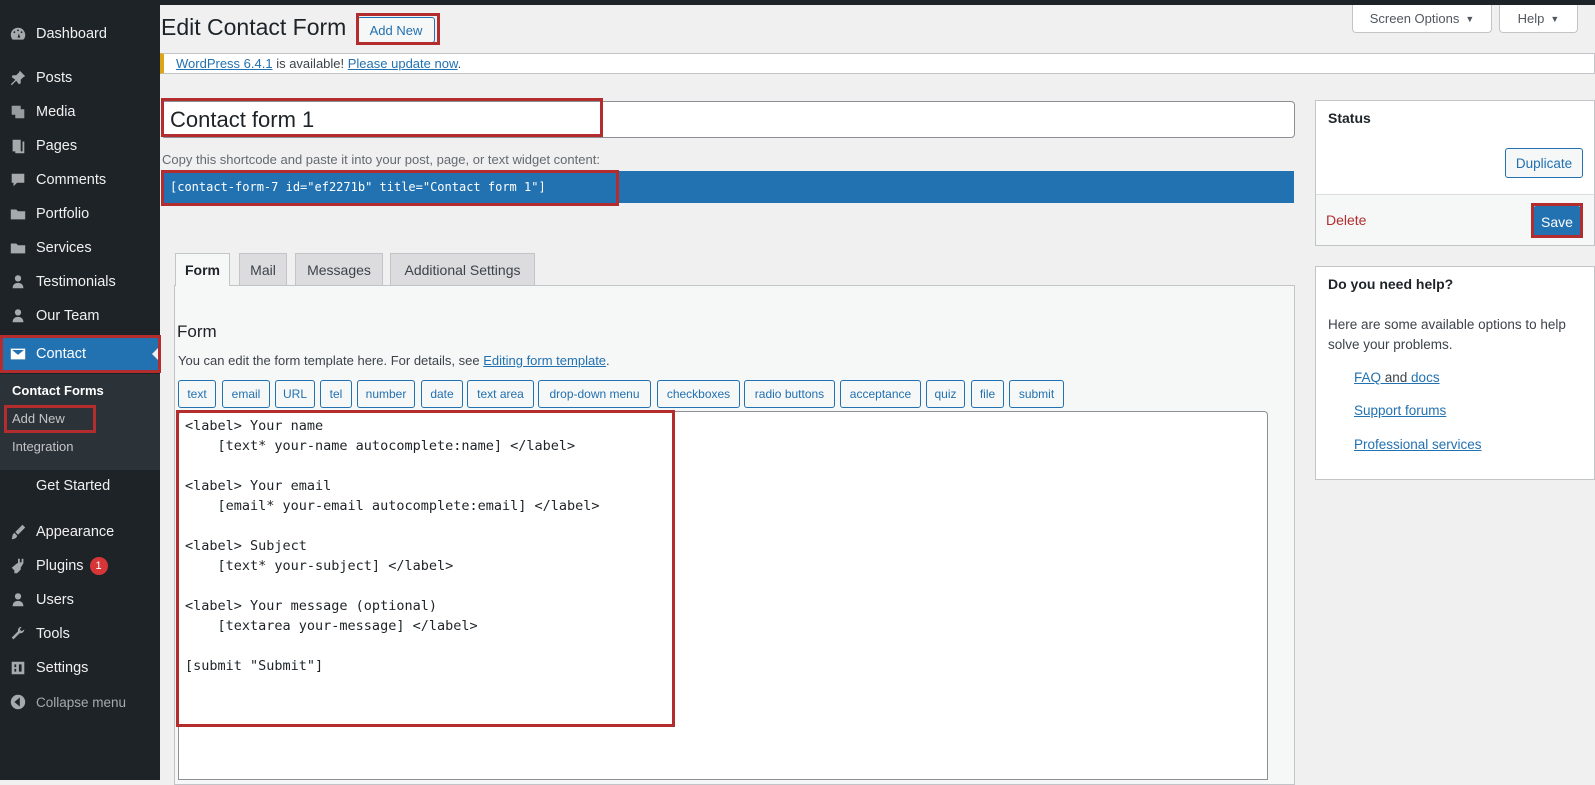  Describe the element at coordinates (295, 394) in the screenshot. I see `tag-button-url: URL` at that location.